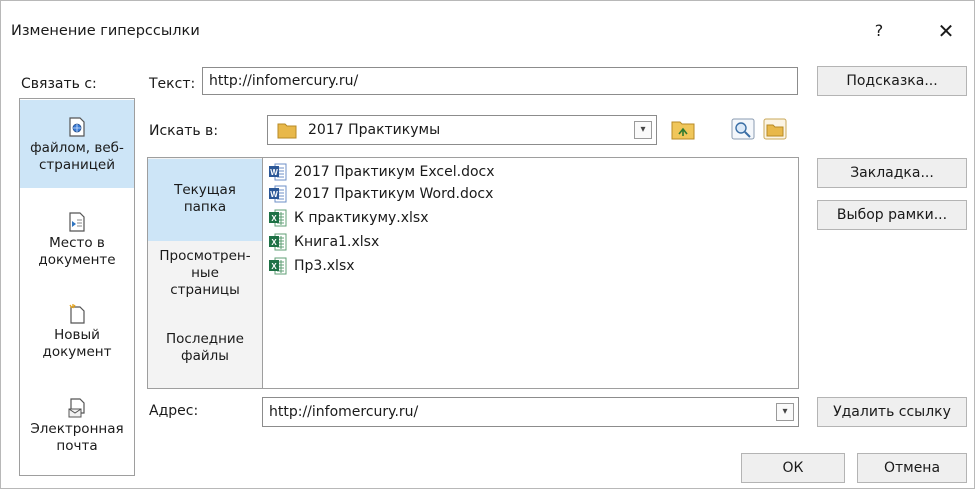 The image size is (975, 489). Describe the element at coordinates (361, 218) in the screenshot. I see `file-name: К практикуму.xlsx` at that location.